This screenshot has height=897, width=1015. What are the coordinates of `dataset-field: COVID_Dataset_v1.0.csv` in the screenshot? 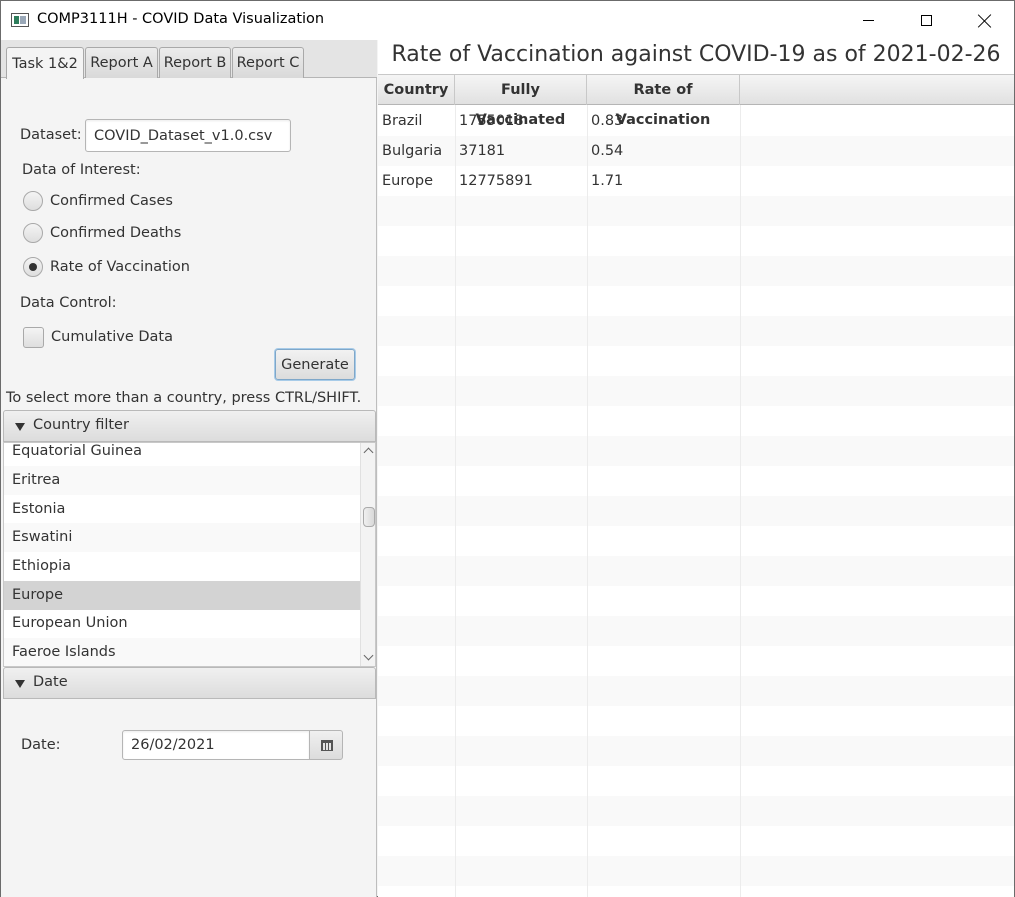 It's located at (188, 135).